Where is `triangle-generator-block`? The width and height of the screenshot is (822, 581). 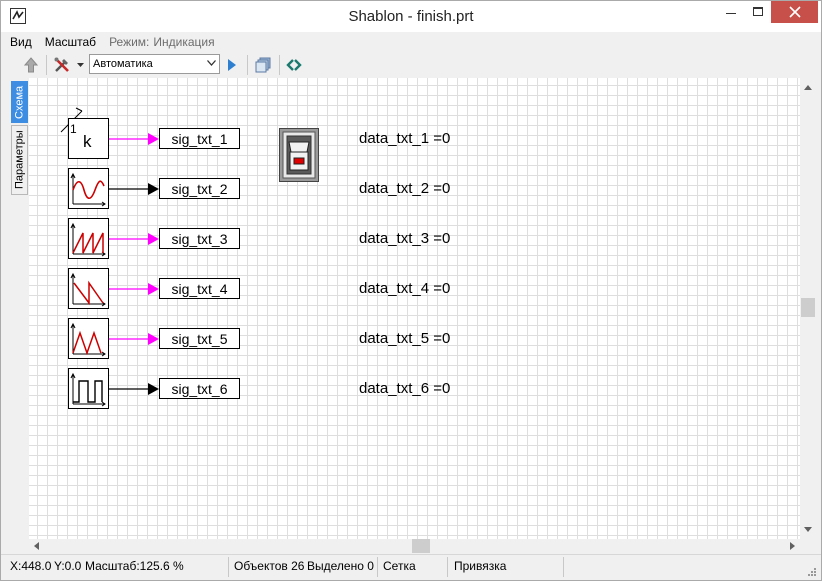 triangle-generator-block is located at coordinates (88, 338).